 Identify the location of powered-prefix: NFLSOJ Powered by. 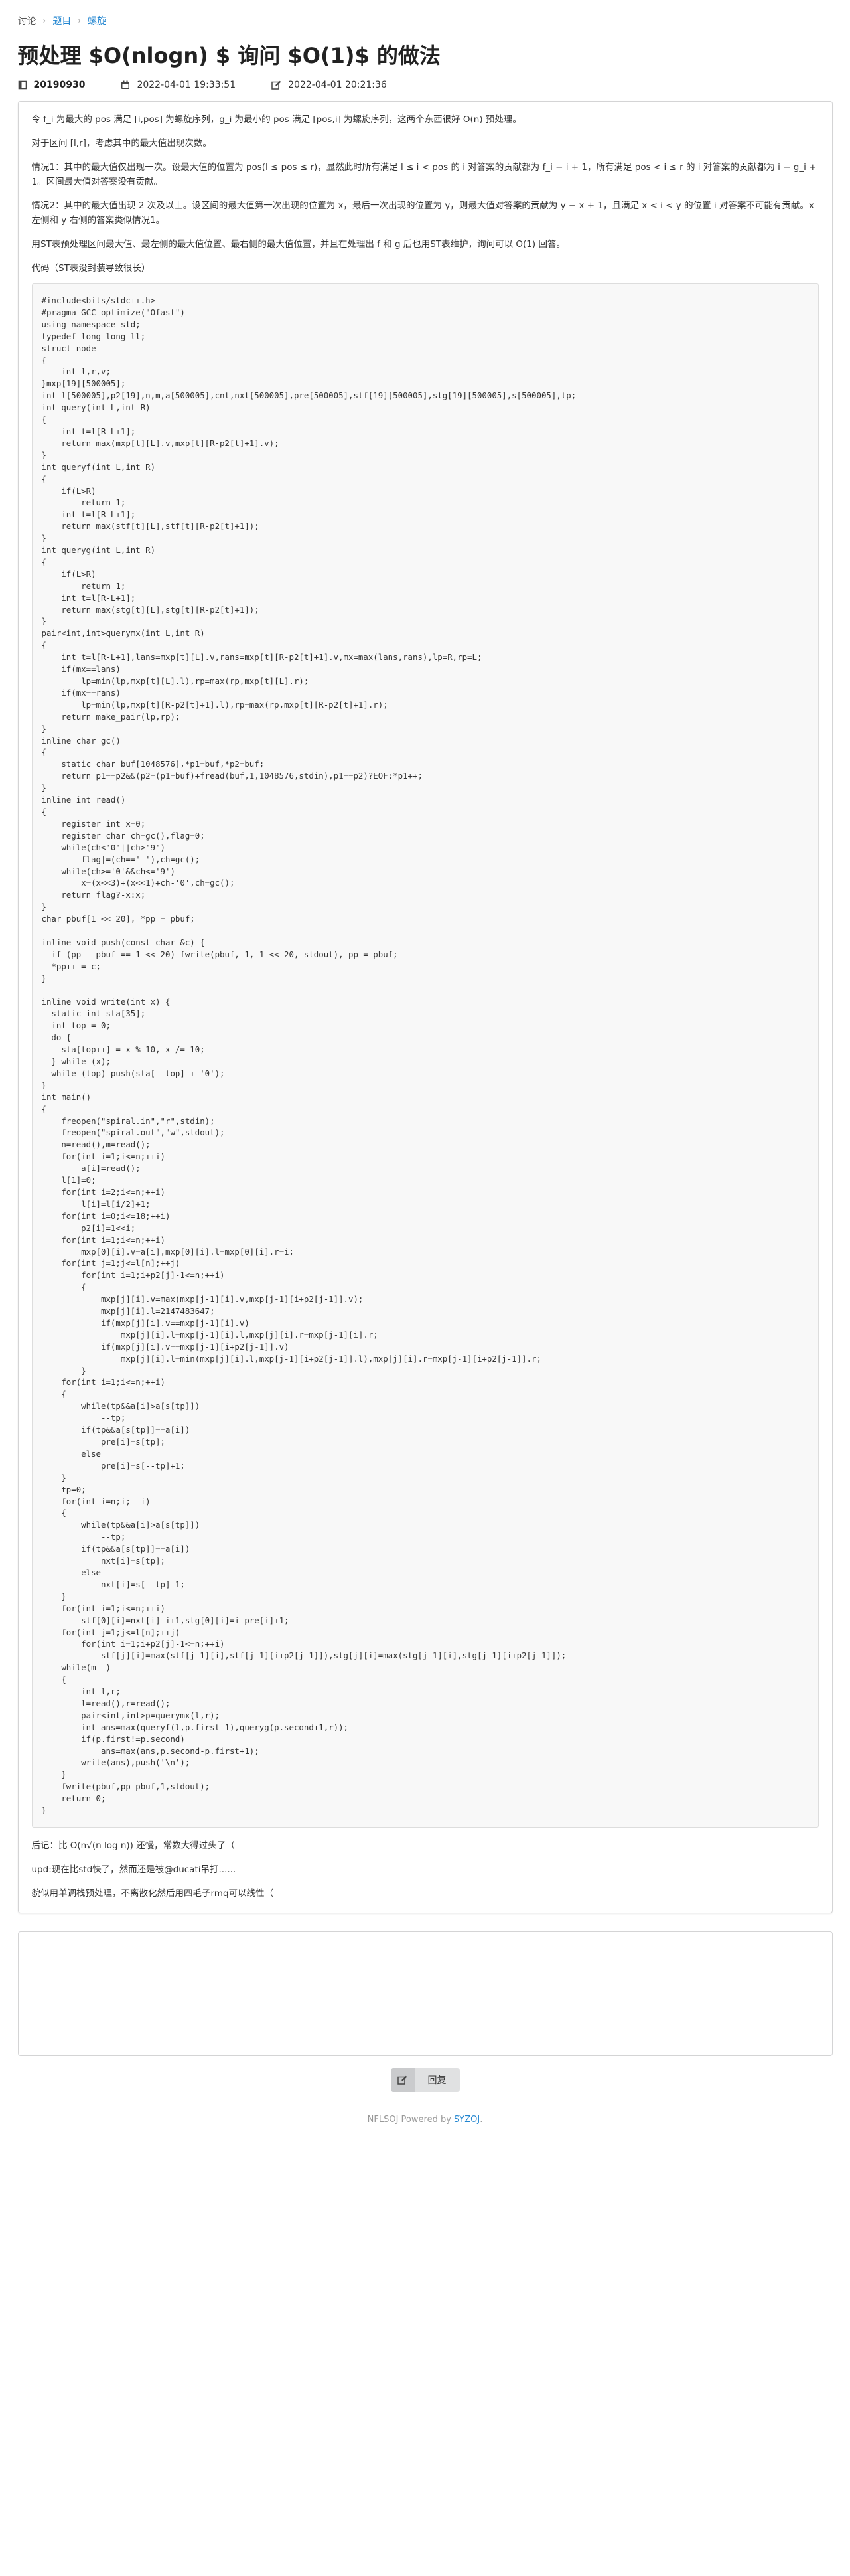
(411, 2120).